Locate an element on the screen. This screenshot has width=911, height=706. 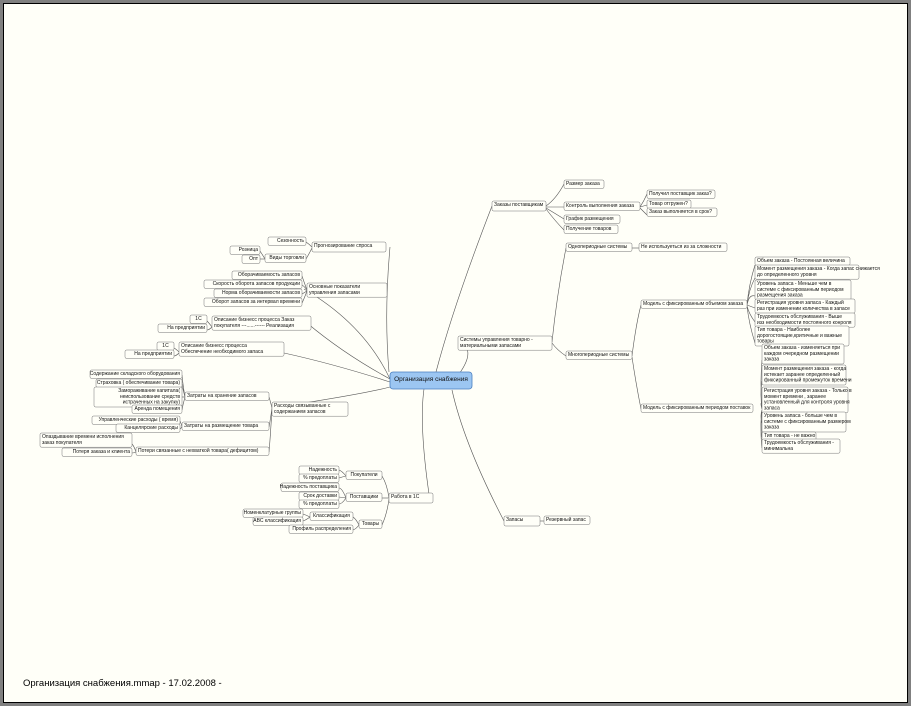
fix-obem-detail-5-text: изз необходимости постоянного конроля is located at coordinates (804, 323).